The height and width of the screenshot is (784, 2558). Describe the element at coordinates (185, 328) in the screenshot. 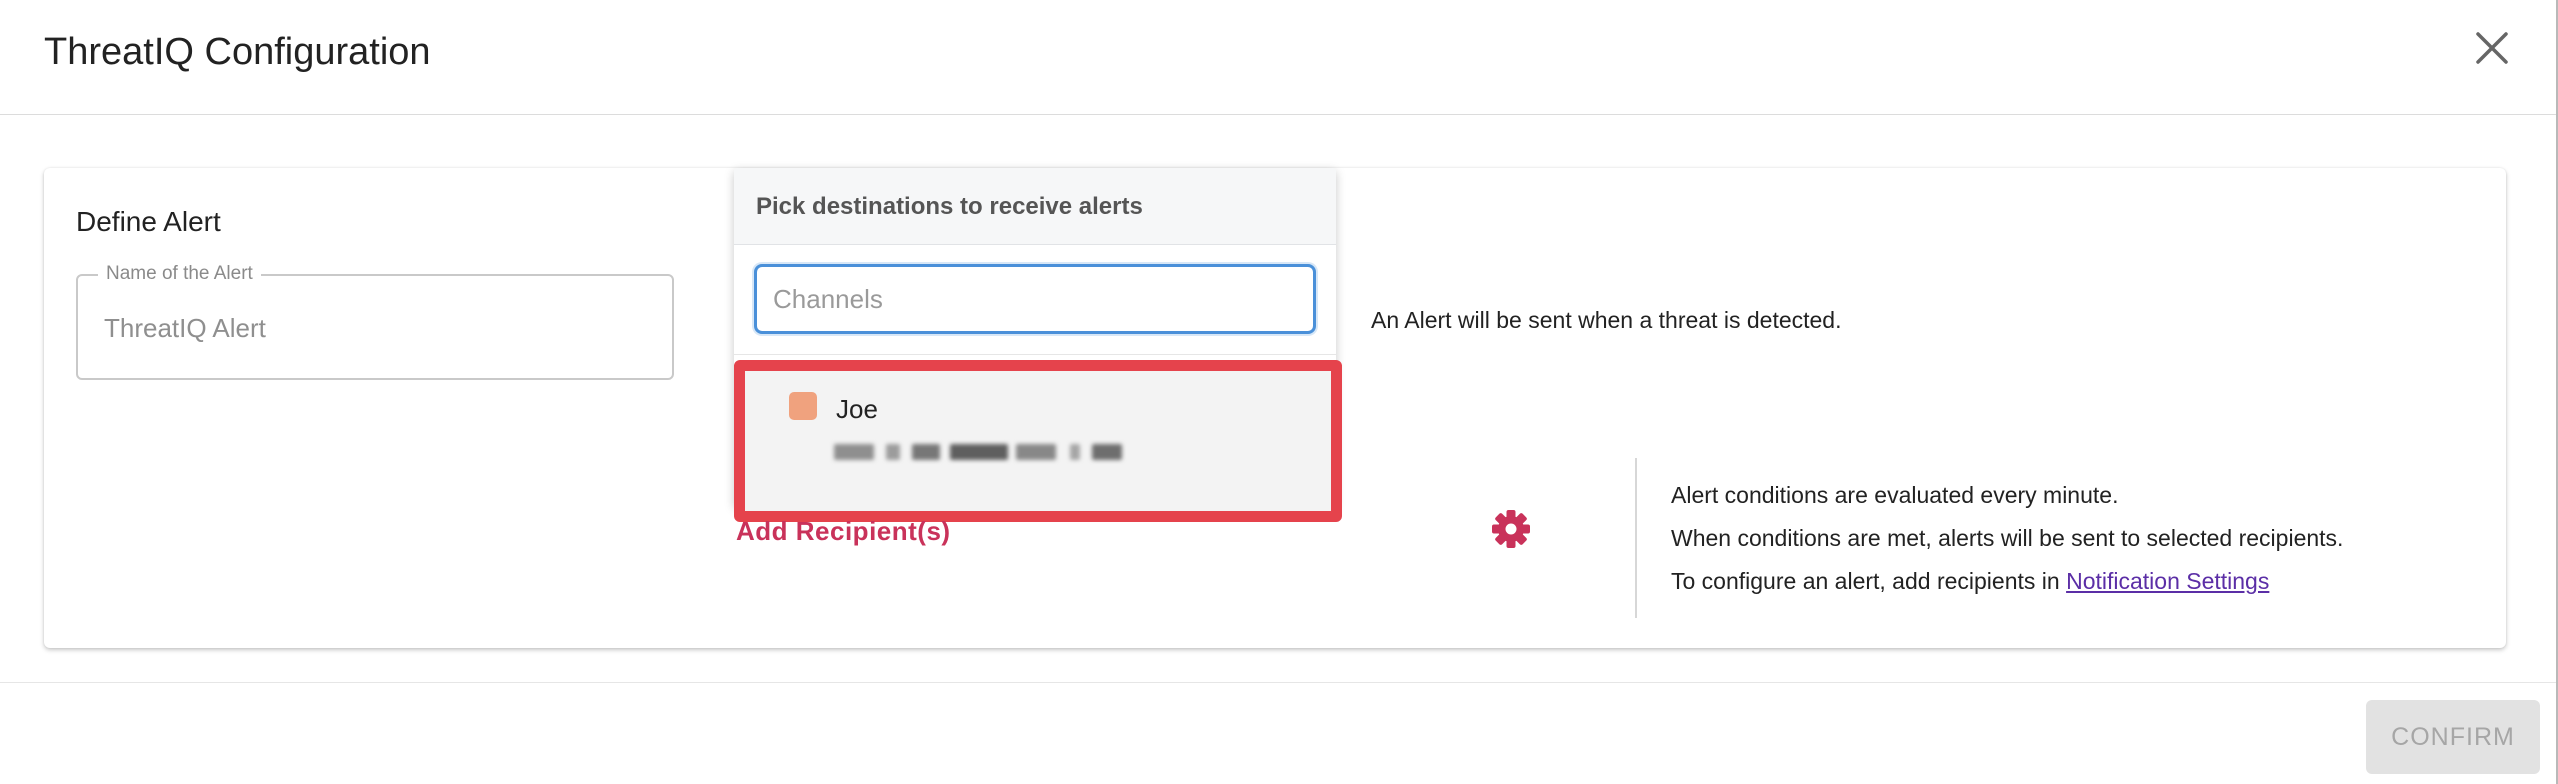

I see `alert-name-value: ThreatIQ Alert` at that location.